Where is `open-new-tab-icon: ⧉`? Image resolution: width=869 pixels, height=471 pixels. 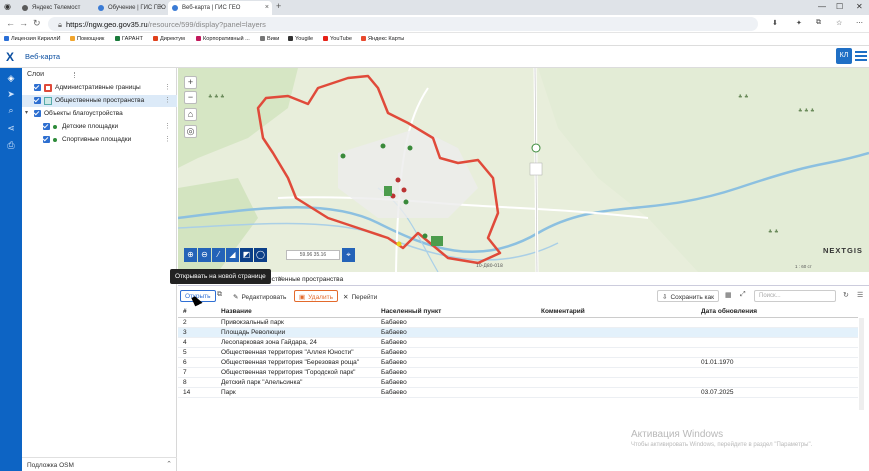
open-new-tab-icon: ⧉ is located at coordinates (219, 296).